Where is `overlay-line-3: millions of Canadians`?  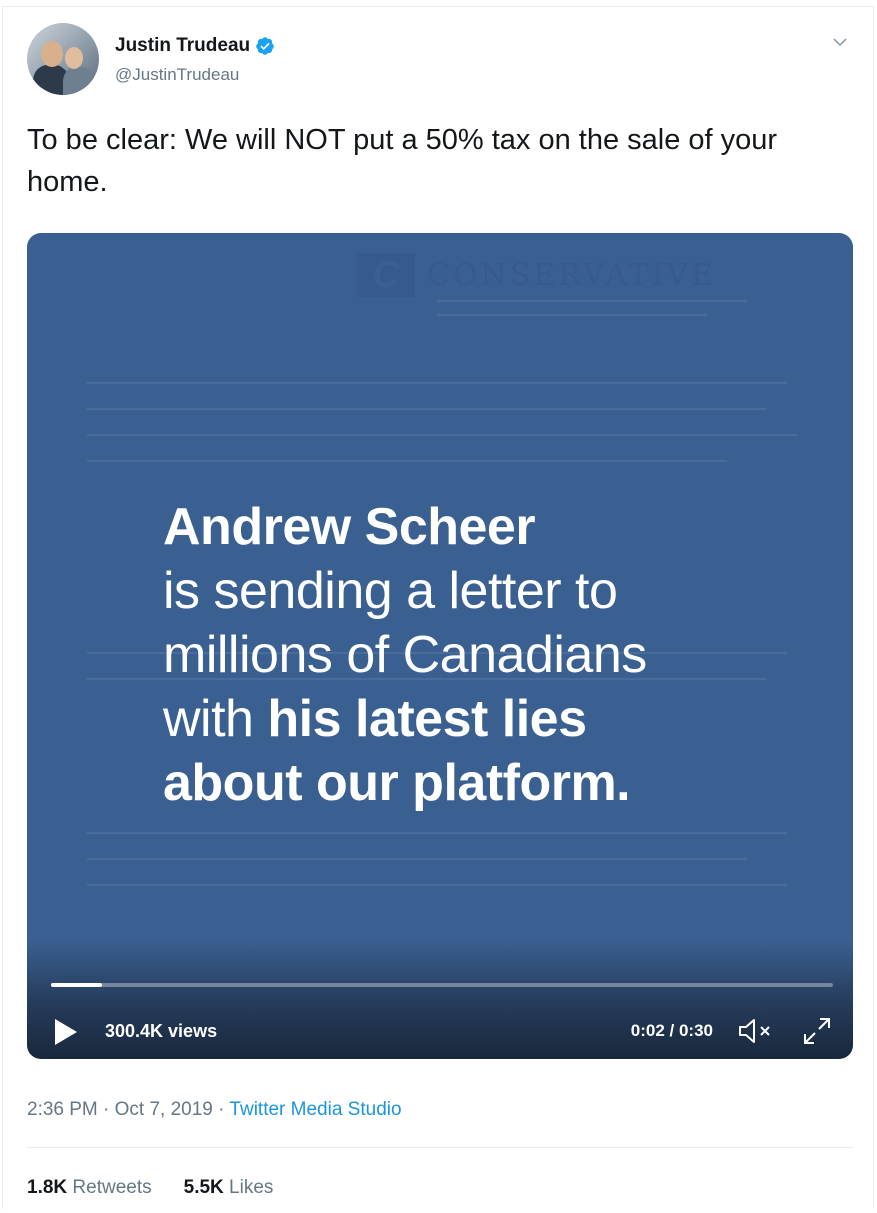
overlay-line-3: millions of Canadians is located at coordinates (405, 655).